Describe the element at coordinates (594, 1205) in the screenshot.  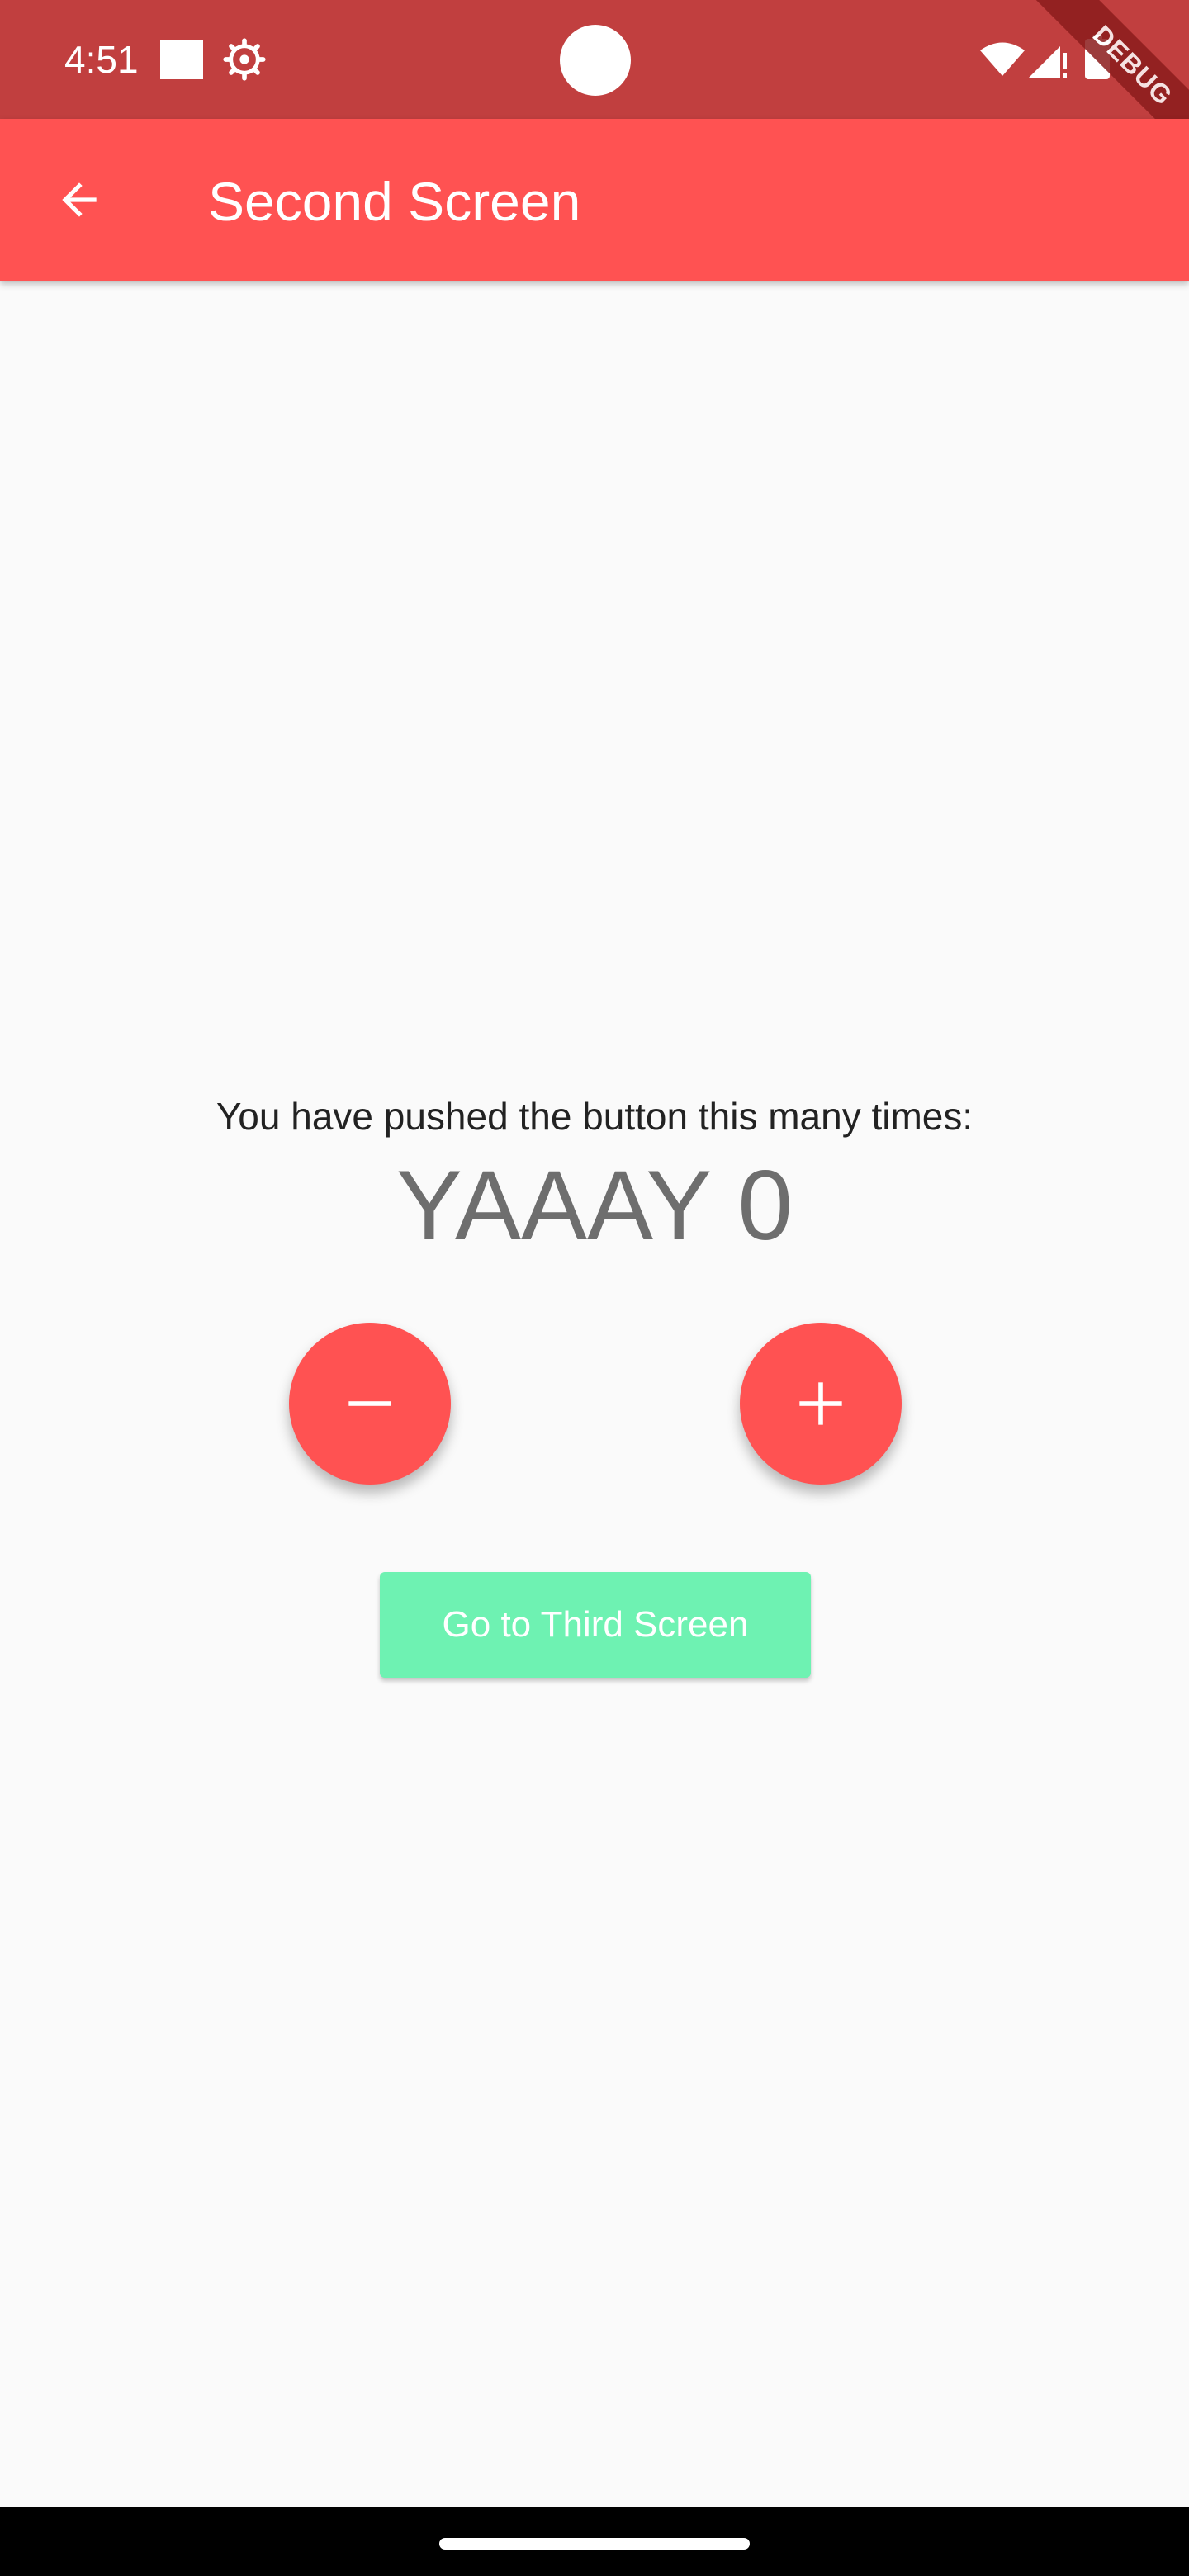
I see `counter-value: YAAAY 0` at that location.